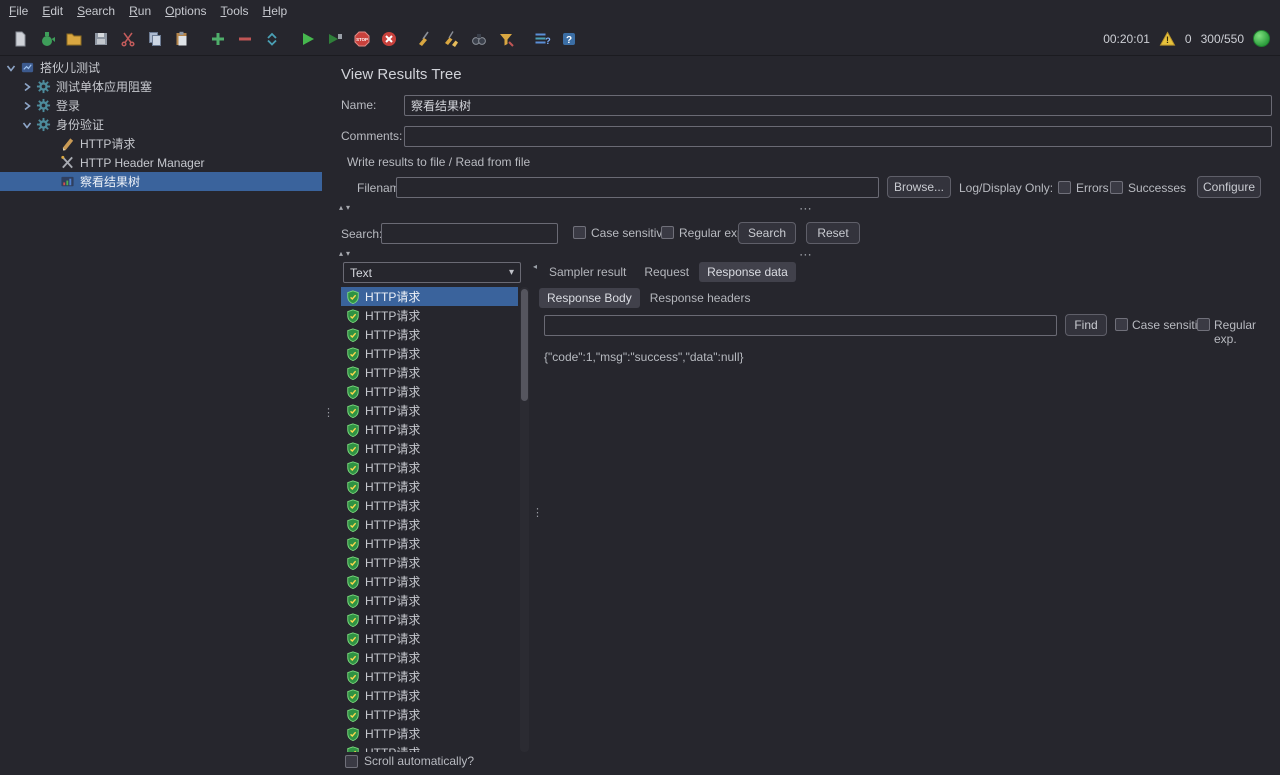  What do you see at coordinates (1064, 187) in the screenshot?
I see `errors-checkbox` at bounding box center [1064, 187].